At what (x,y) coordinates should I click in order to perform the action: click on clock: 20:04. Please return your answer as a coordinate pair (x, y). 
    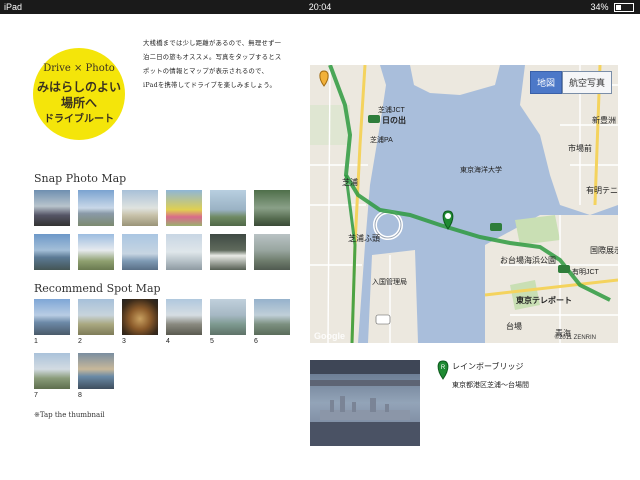
    Looking at the image, I should click on (320, 7).